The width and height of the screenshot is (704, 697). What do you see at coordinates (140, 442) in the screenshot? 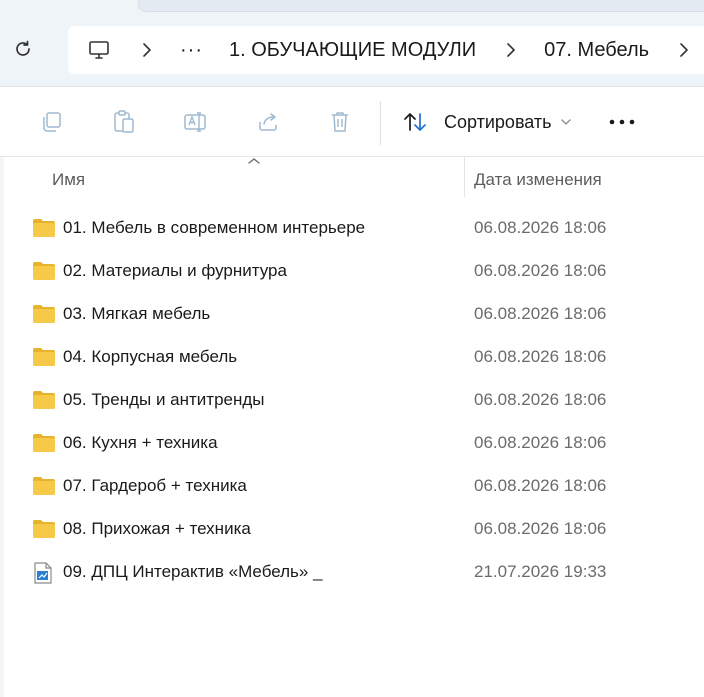
I see `file-name: 06. Кухня + техника` at bounding box center [140, 442].